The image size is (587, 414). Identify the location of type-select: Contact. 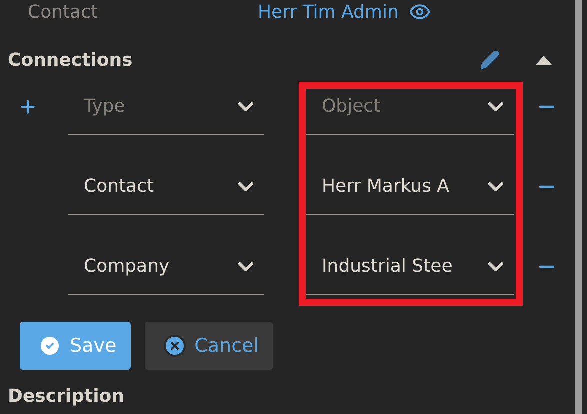
(166, 192).